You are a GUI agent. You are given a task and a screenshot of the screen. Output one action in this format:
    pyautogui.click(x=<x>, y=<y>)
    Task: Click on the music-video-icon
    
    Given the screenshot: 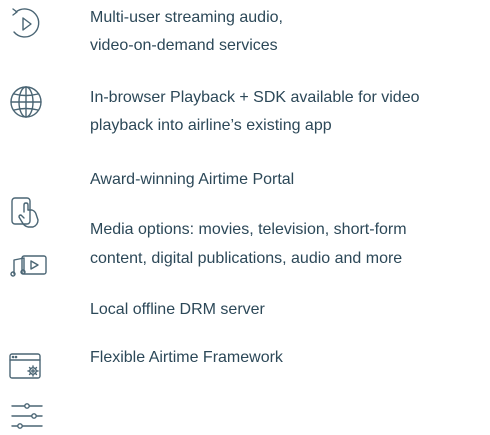 What is the action you would take?
    pyautogui.click(x=30, y=265)
    